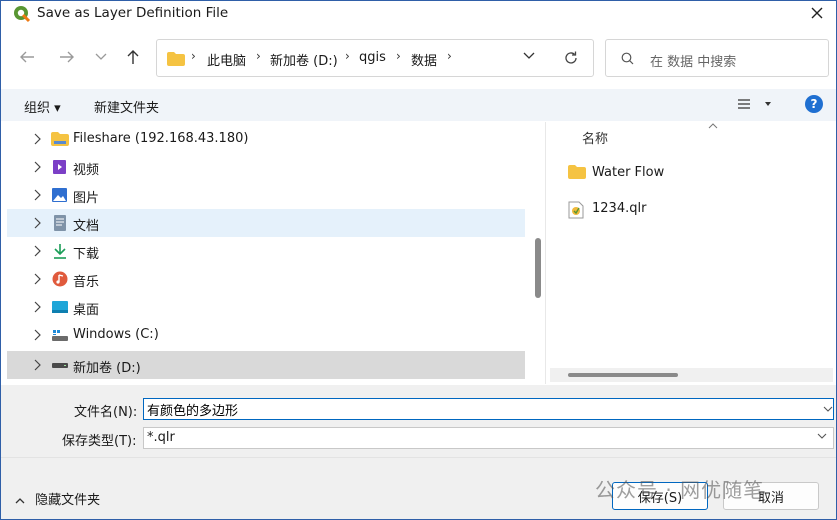 This screenshot has width=837, height=520. I want to click on file-name: Water Flow, so click(628, 172).